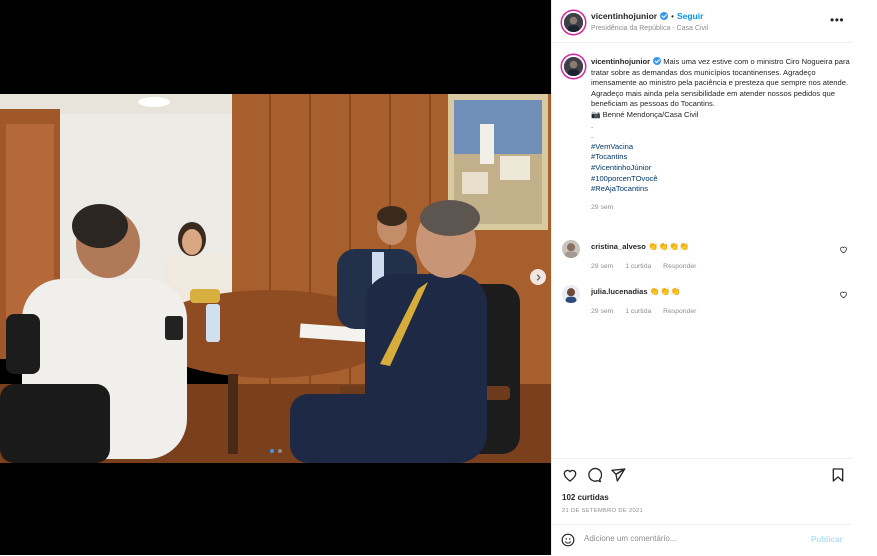 The height and width of the screenshot is (556, 877). I want to click on comment-text: julia.lucenadias 👏👏👏, so click(636, 291).